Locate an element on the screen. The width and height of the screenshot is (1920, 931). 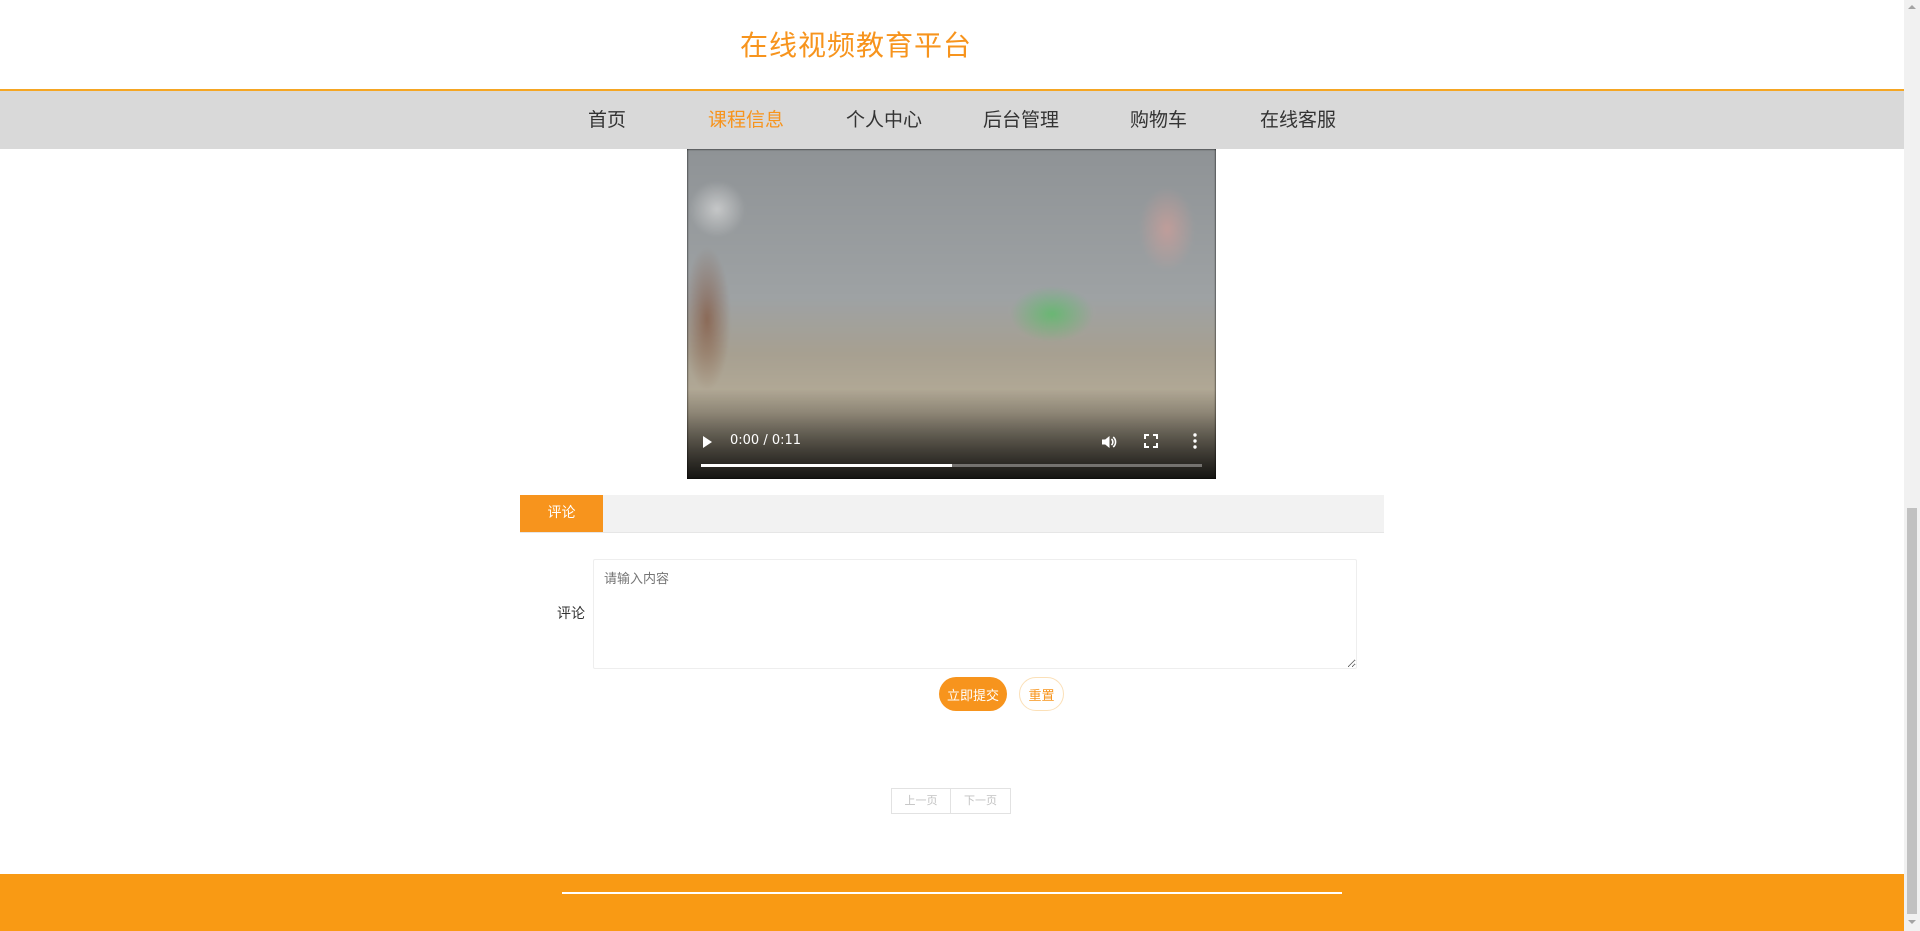
nav-item-admin: 后台管理 is located at coordinates (1021, 120).